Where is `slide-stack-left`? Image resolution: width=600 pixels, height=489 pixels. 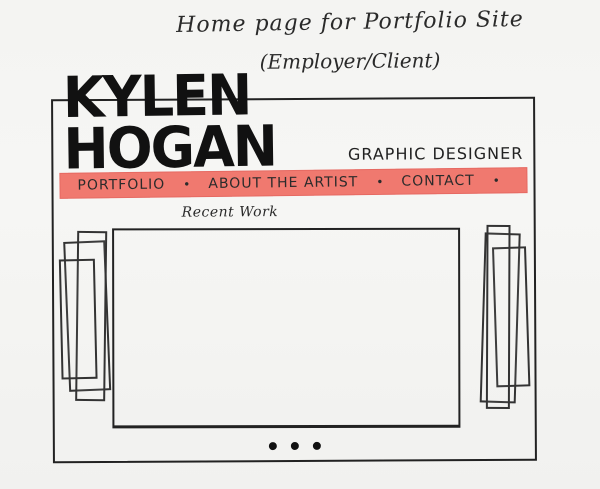
slide-stack-left is located at coordinates (78, 319).